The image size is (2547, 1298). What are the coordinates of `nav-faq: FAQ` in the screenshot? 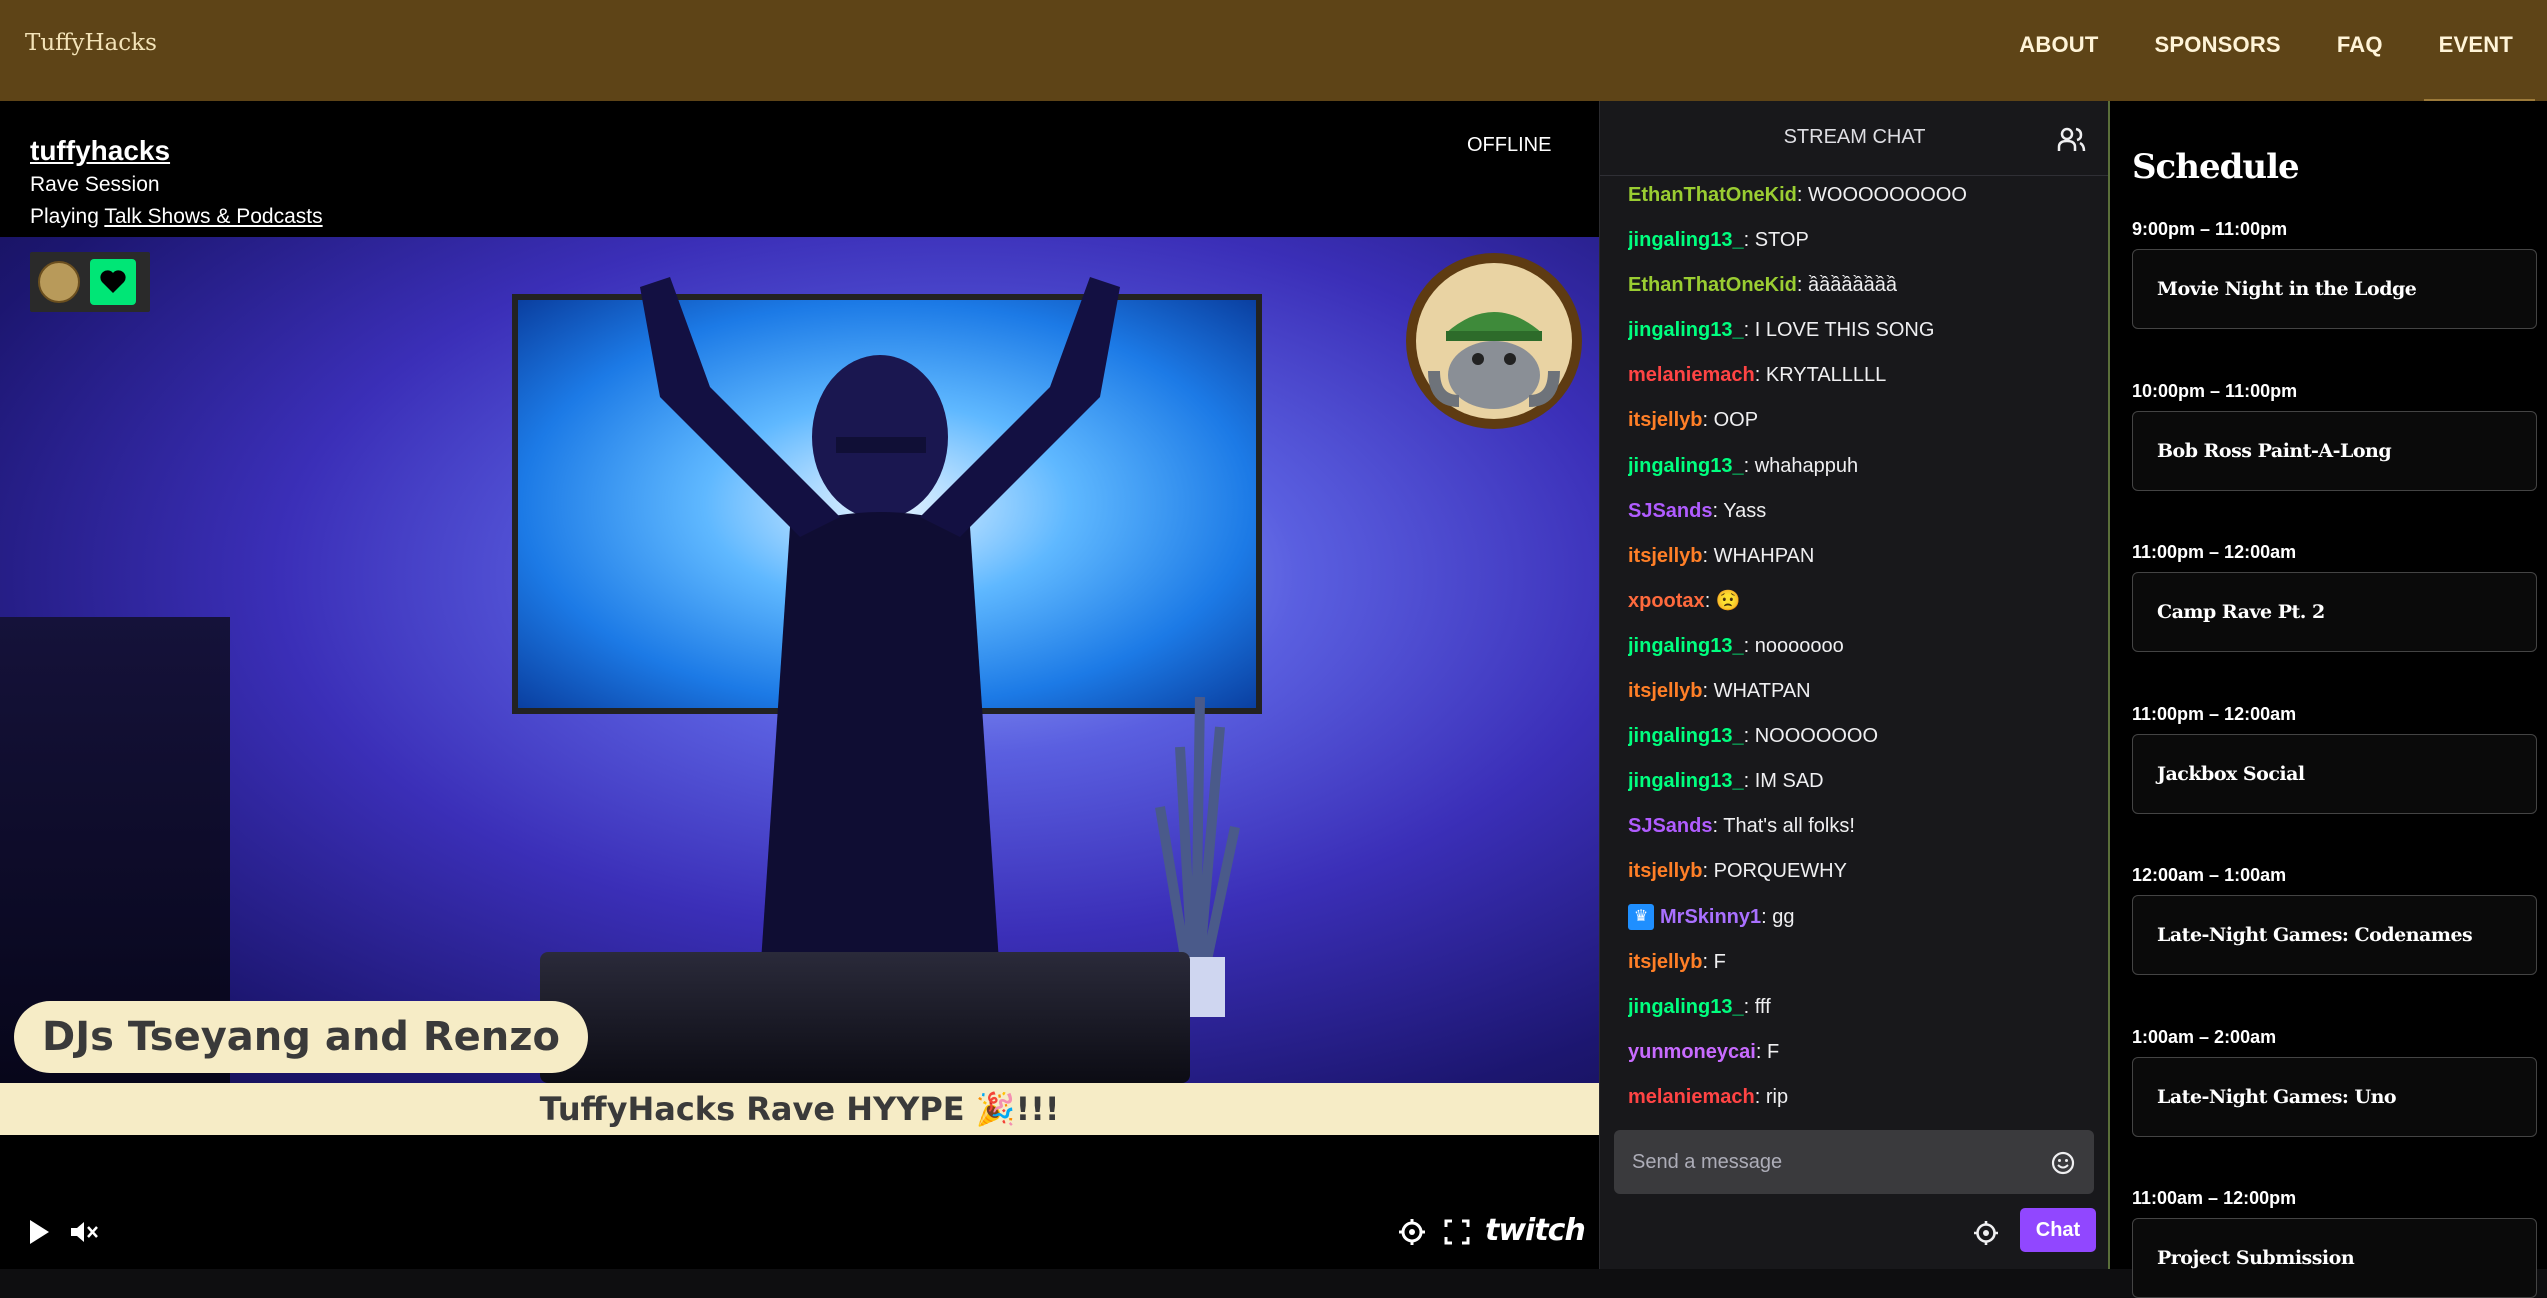 It's located at (2360, 45).